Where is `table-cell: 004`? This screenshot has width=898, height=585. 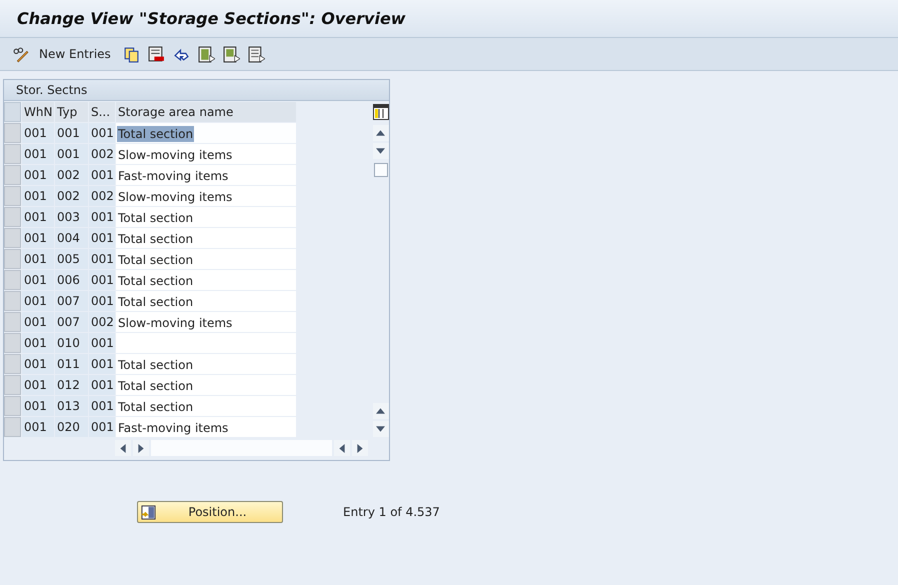 table-cell: 004 is located at coordinates (71, 238).